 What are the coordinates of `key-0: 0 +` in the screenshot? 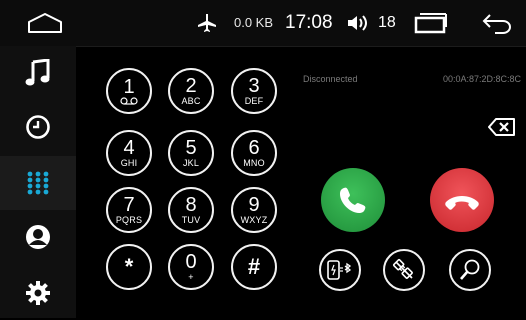 It's located at (191, 267).